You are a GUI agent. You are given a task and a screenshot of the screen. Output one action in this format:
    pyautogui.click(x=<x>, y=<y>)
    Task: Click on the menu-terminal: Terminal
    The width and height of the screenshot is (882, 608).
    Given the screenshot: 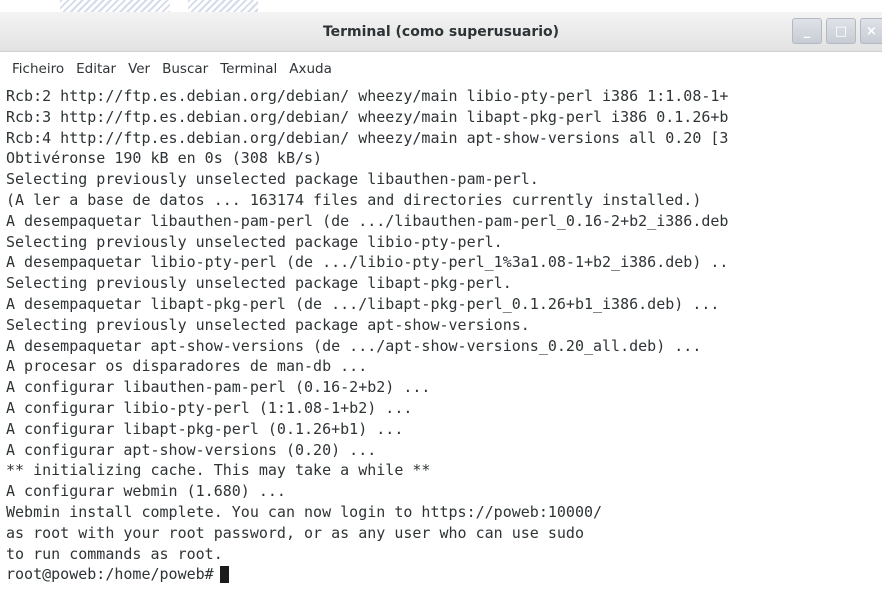 What is the action you would take?
    pyautogui.click(x=248, y=69)
    